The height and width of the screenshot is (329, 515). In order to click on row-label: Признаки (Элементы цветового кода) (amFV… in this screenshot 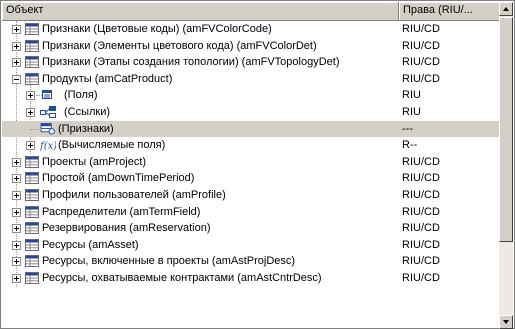, I will do `click(179, 45)`.